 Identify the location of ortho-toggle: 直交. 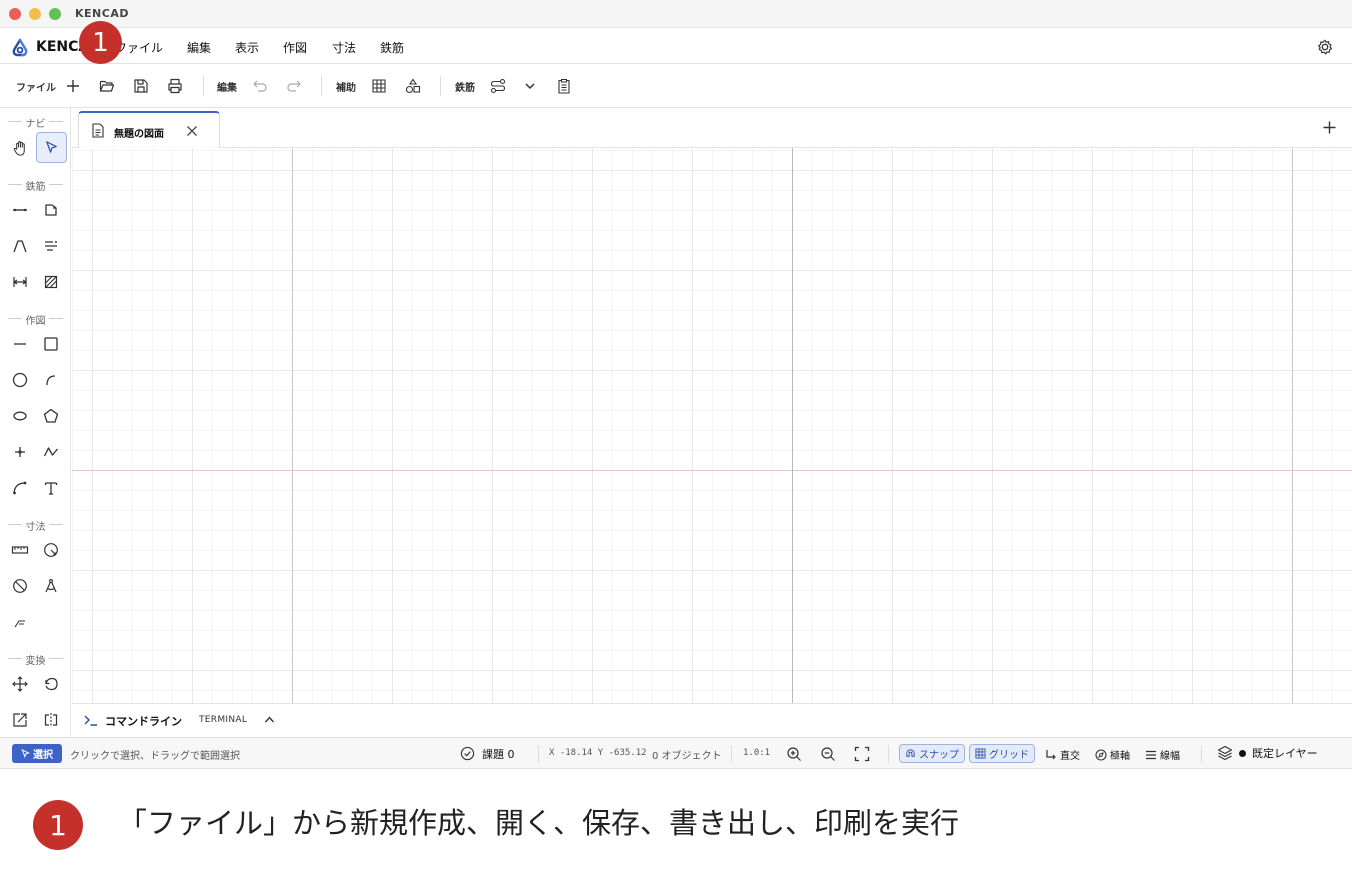
(1062, 754).